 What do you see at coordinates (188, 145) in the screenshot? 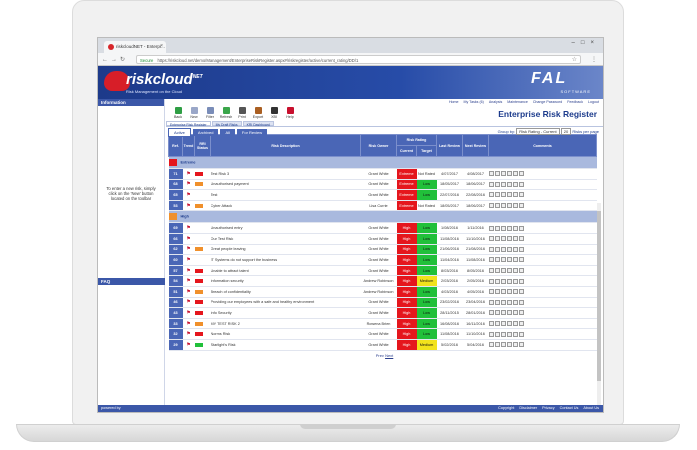
I see `col-trend: Trend` at bounding box center [188, 145].